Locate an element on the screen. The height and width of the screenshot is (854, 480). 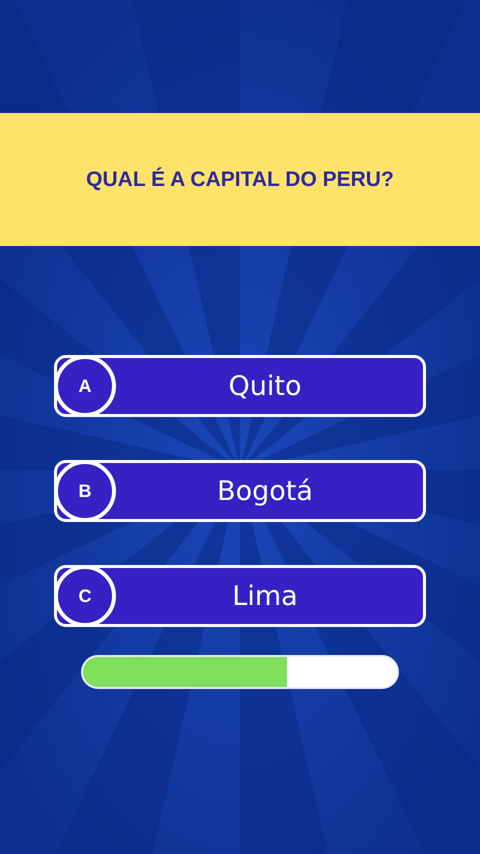
answer-option: B Bogotá is located at coordinates (240, 491).